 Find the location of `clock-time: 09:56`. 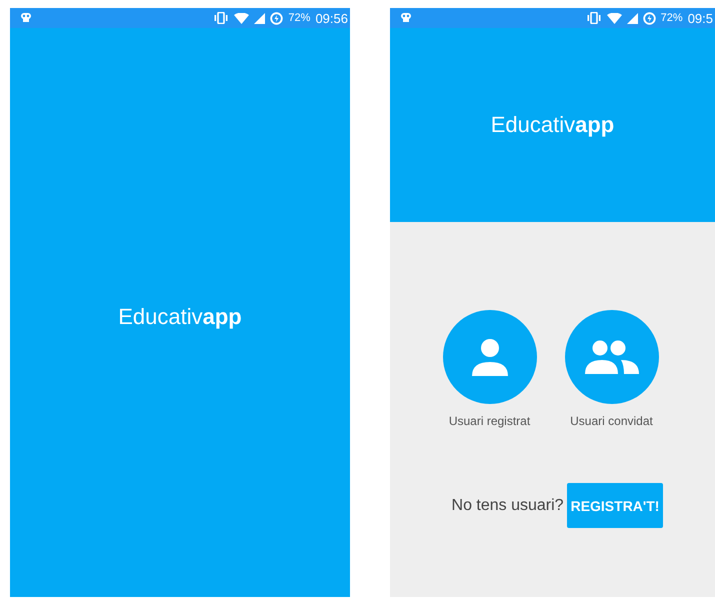

clock-time: 09:56 is located at coordinates (331, 18).